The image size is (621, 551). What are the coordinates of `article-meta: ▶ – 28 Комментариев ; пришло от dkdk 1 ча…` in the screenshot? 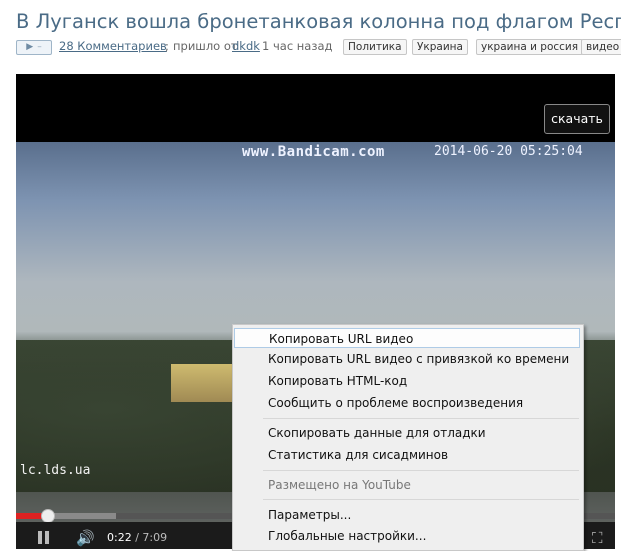 It's located at (318, 48).